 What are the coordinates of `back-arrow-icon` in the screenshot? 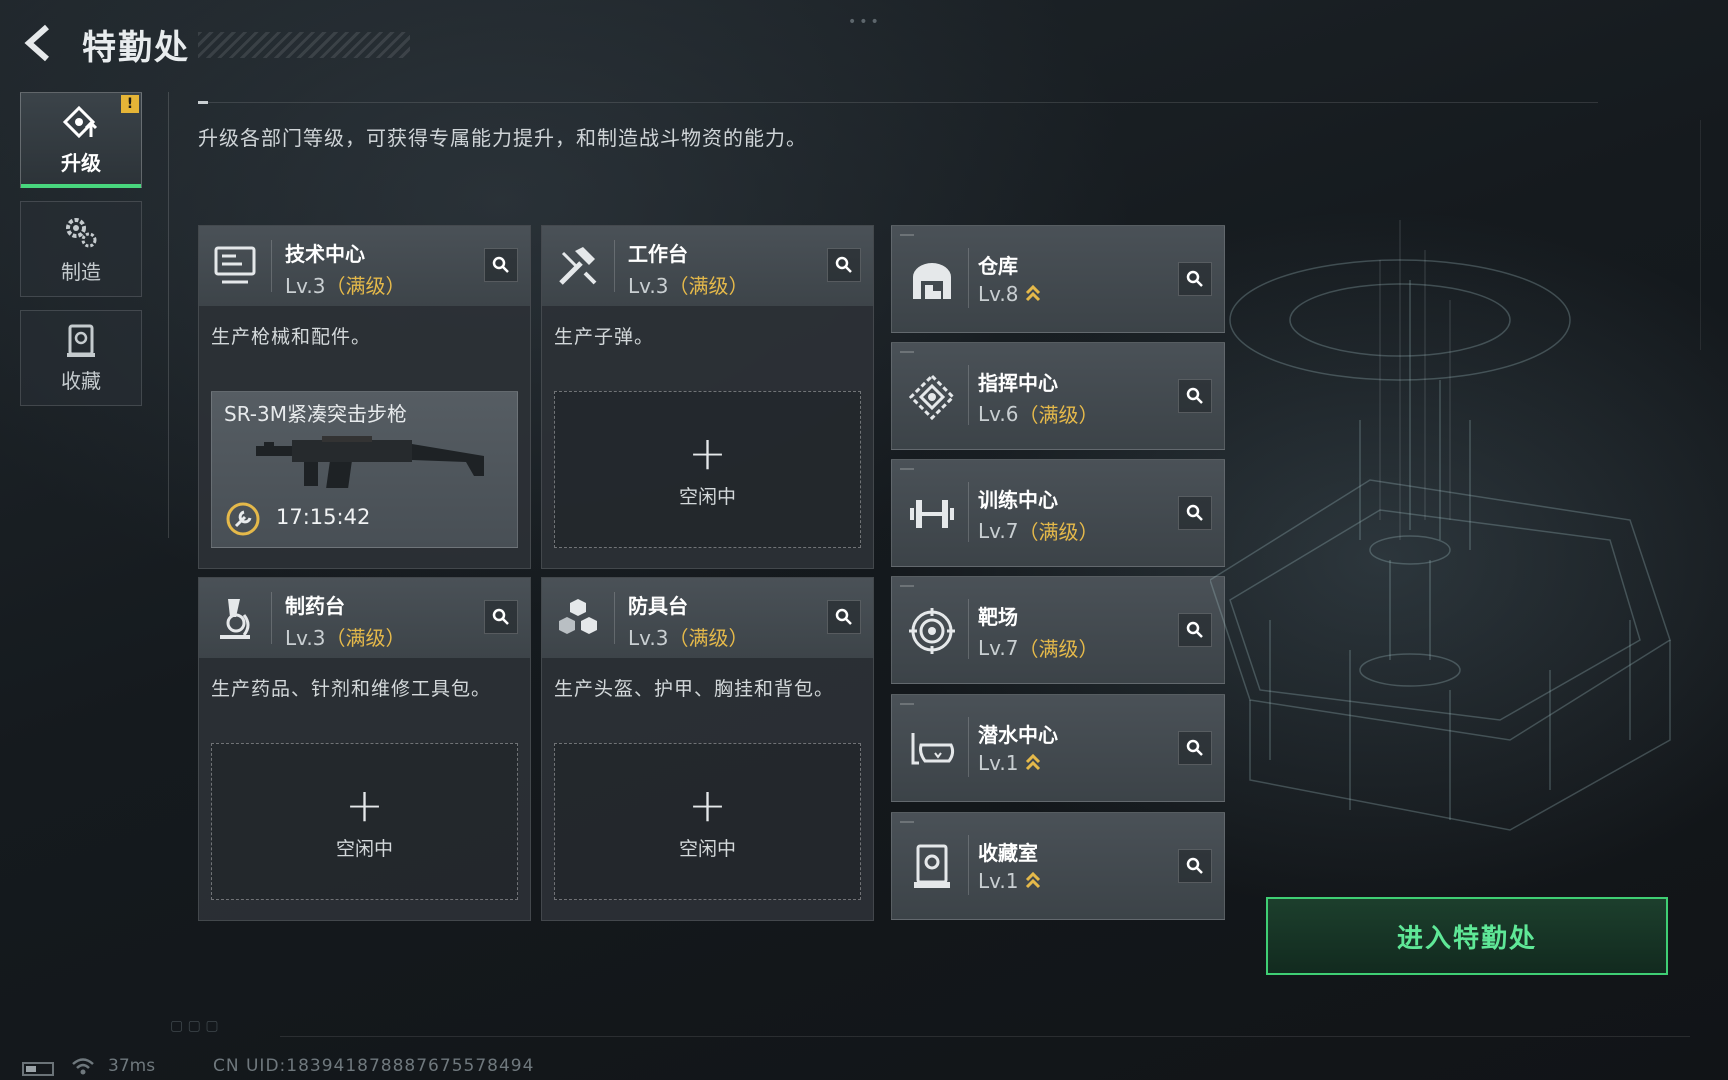 It's located at (36, 43).